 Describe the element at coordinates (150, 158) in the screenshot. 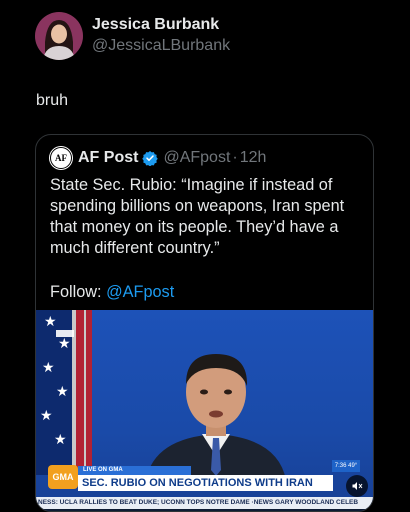

I see `verified-badge-icon` at that location.